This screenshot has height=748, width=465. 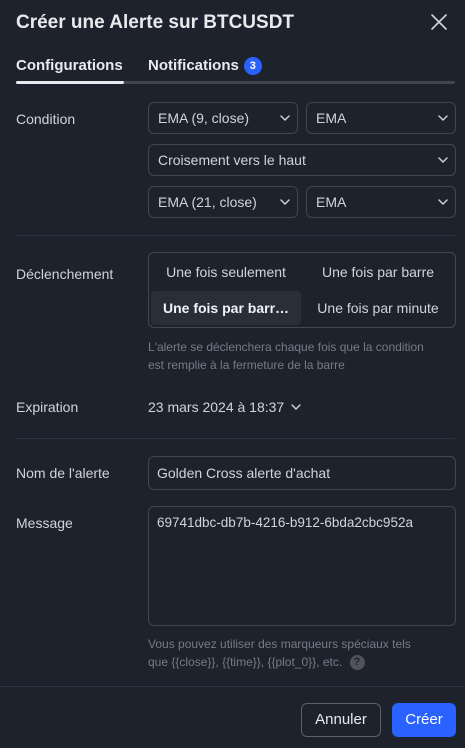 I want to click on indicator-2-select: EMA (21, close), so click(x=223, y=202).